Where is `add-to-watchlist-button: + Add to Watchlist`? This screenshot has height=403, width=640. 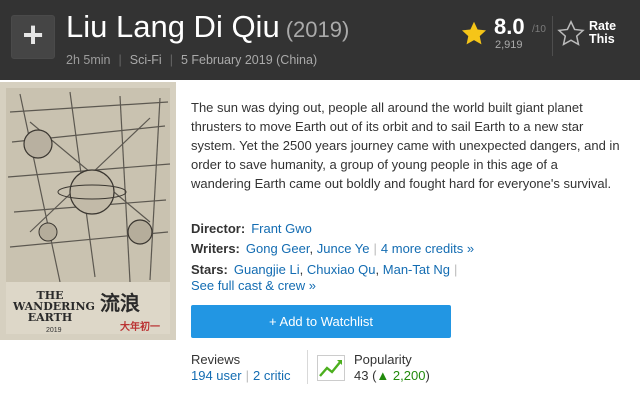 add-to-watchlist-button: + Add to Watchlist is located at coordinates (321, 321).